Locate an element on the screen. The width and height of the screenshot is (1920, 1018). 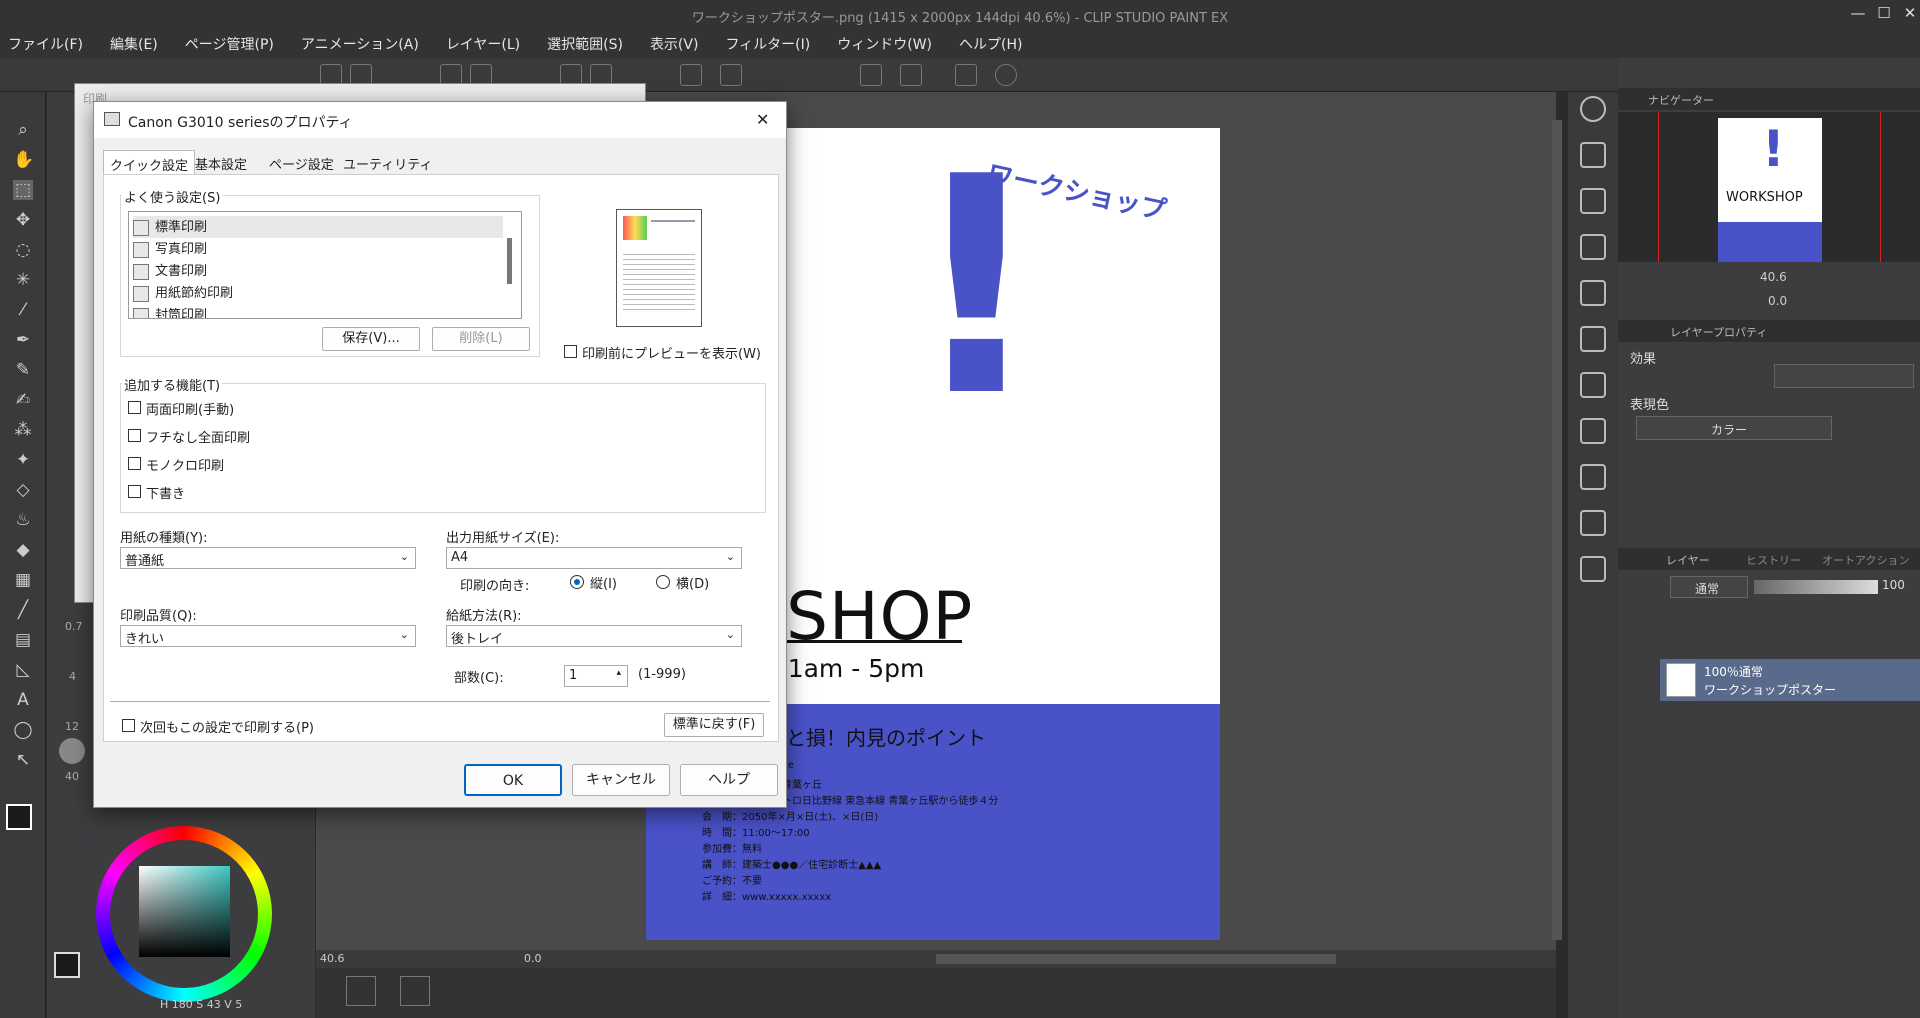
layer-row: 100％通常 ワークショップポスター is located at coordinates (1790, 680).